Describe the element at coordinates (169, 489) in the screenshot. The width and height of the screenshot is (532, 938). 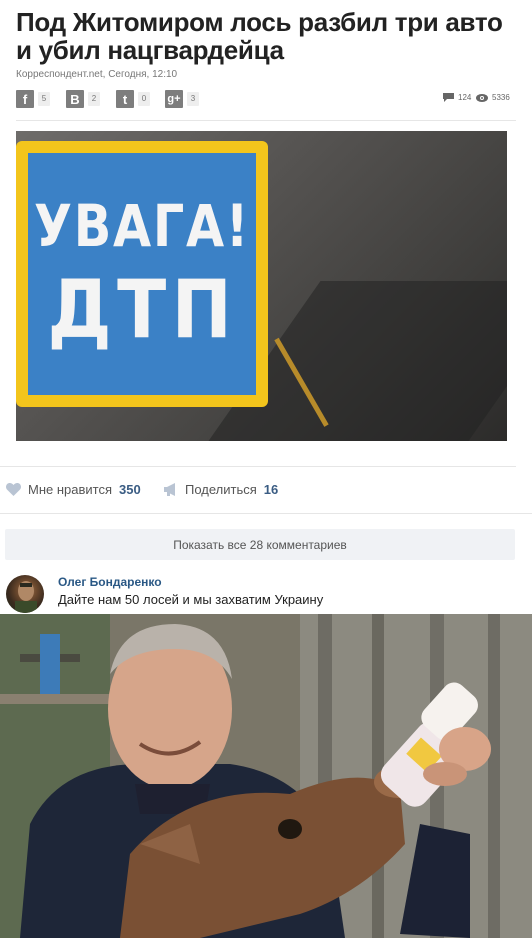
I see `megaphone-icon` at that location.